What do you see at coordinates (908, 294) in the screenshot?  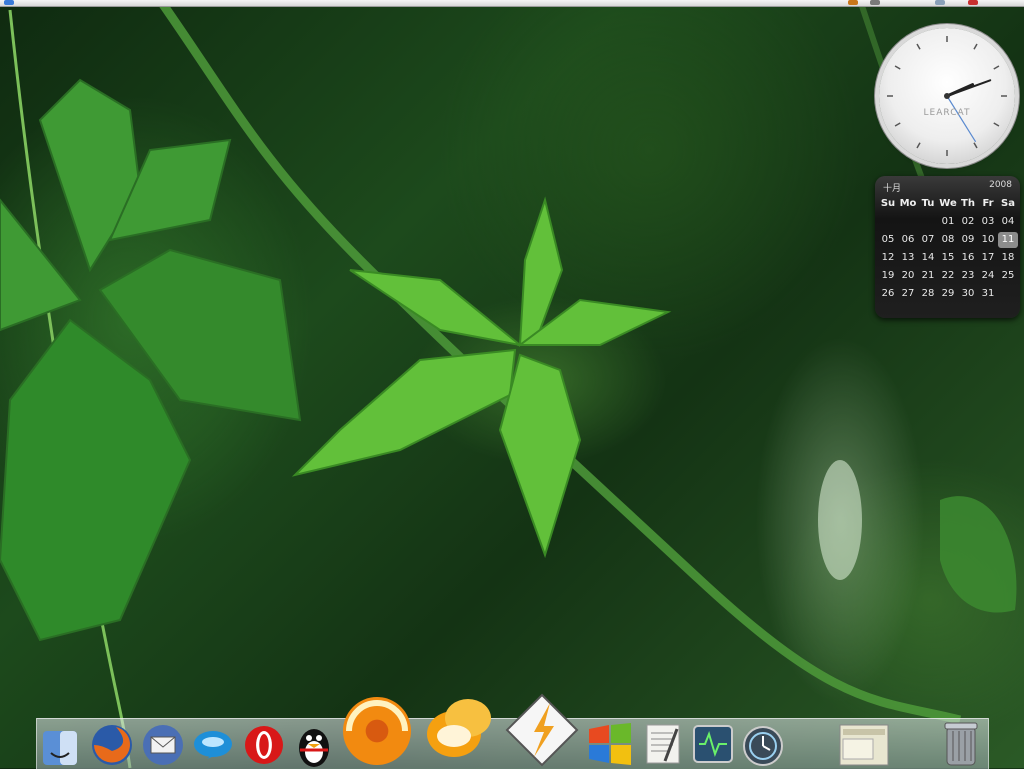 I see `calendar-day: 27` at bounding box center [908, 294].